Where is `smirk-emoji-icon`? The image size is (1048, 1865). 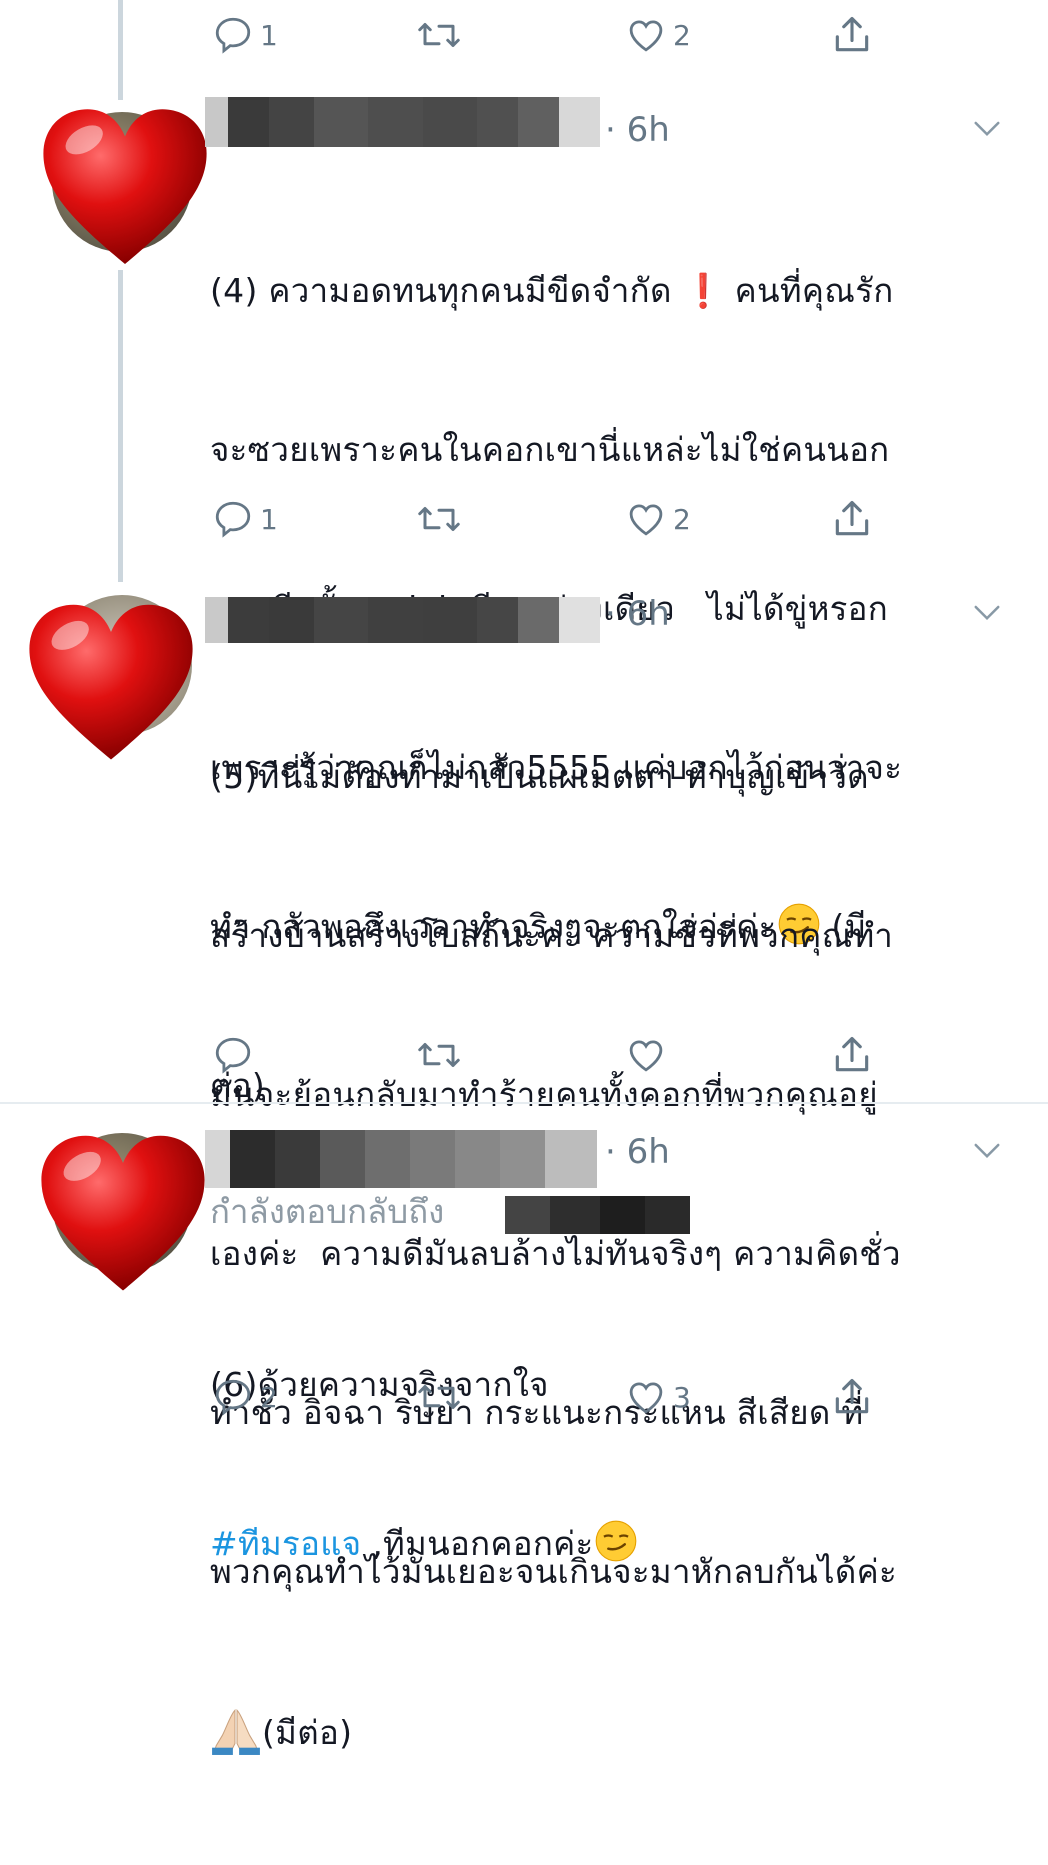
smirk-emoji-icon is located at coordinates (615, 1541).